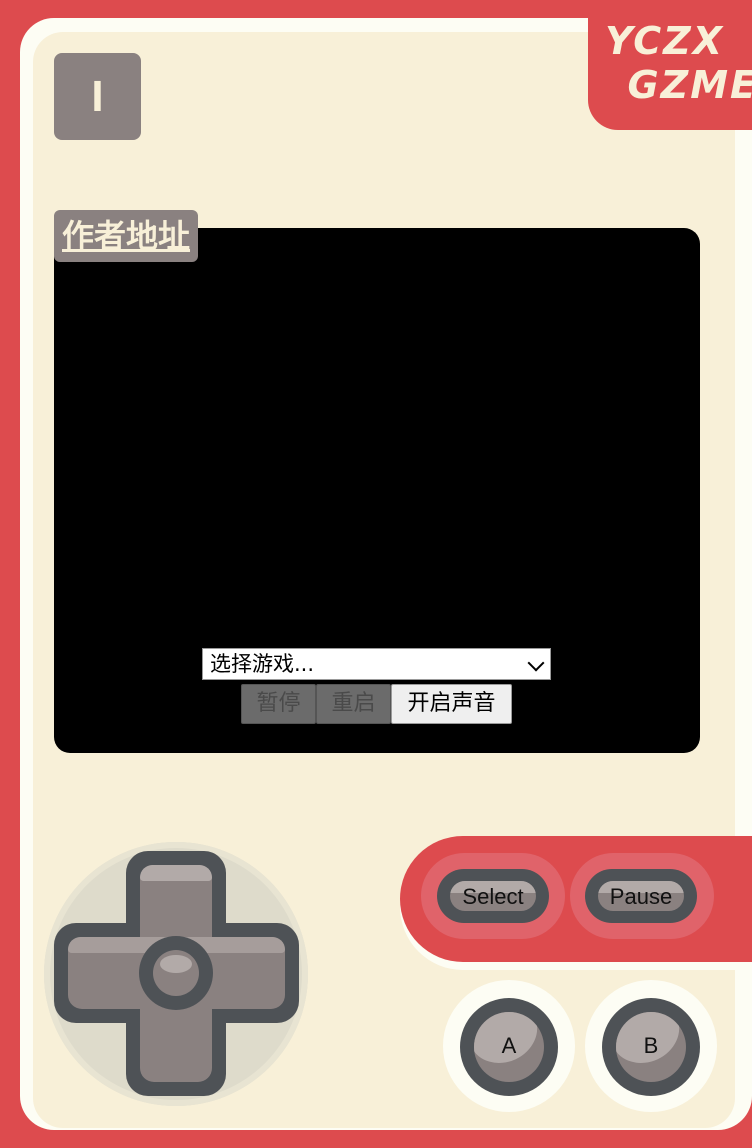 Image resolution: width=752 pixels, height=1148 pixels. What do you see at coordinates (641, 896) in the screenshot?
I see `pause-button-label: Pause` at bounding box center [641, 896].